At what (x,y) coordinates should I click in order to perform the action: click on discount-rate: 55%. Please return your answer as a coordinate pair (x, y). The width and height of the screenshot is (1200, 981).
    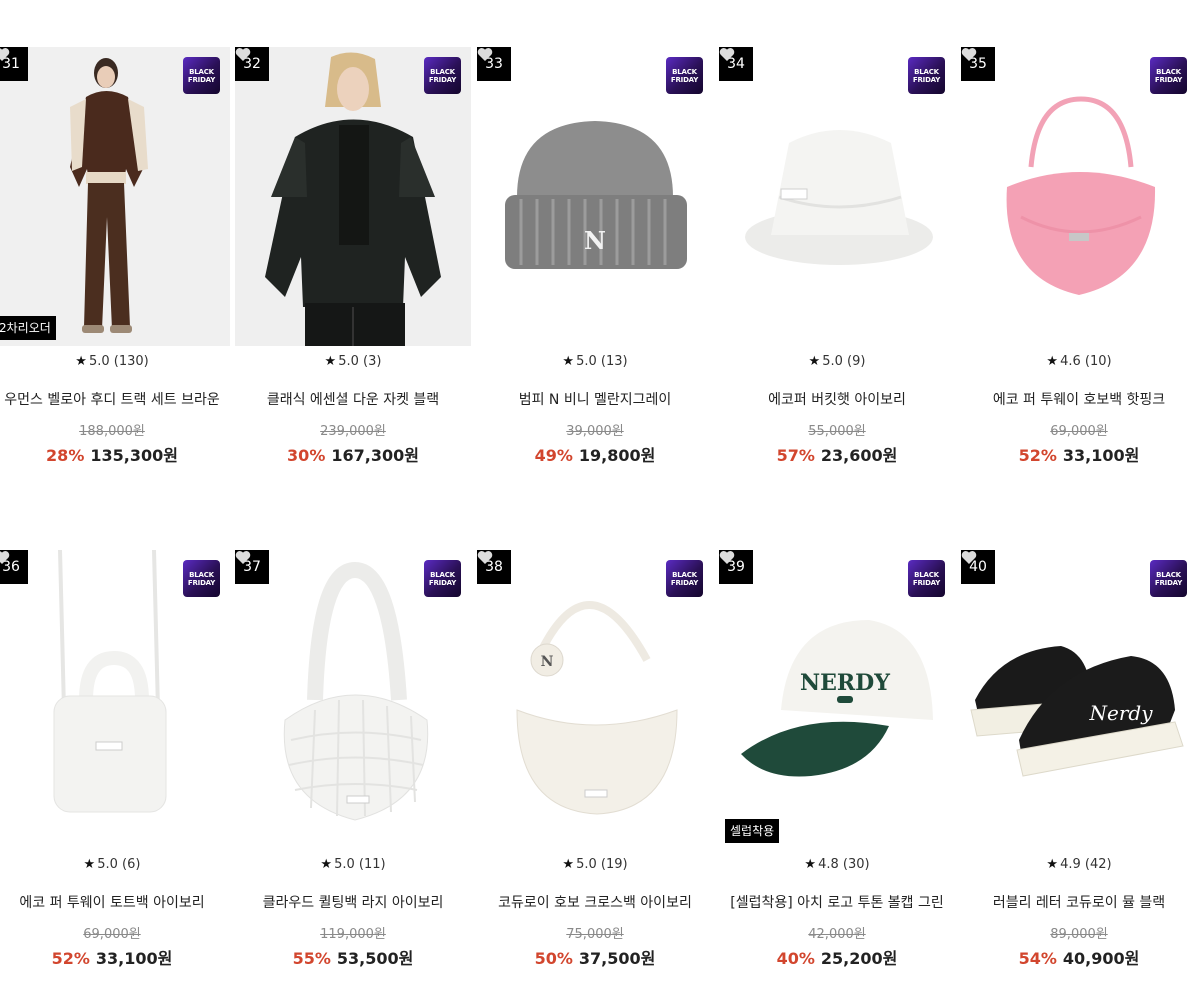
    Looking at the image, I should click on (311, 958).